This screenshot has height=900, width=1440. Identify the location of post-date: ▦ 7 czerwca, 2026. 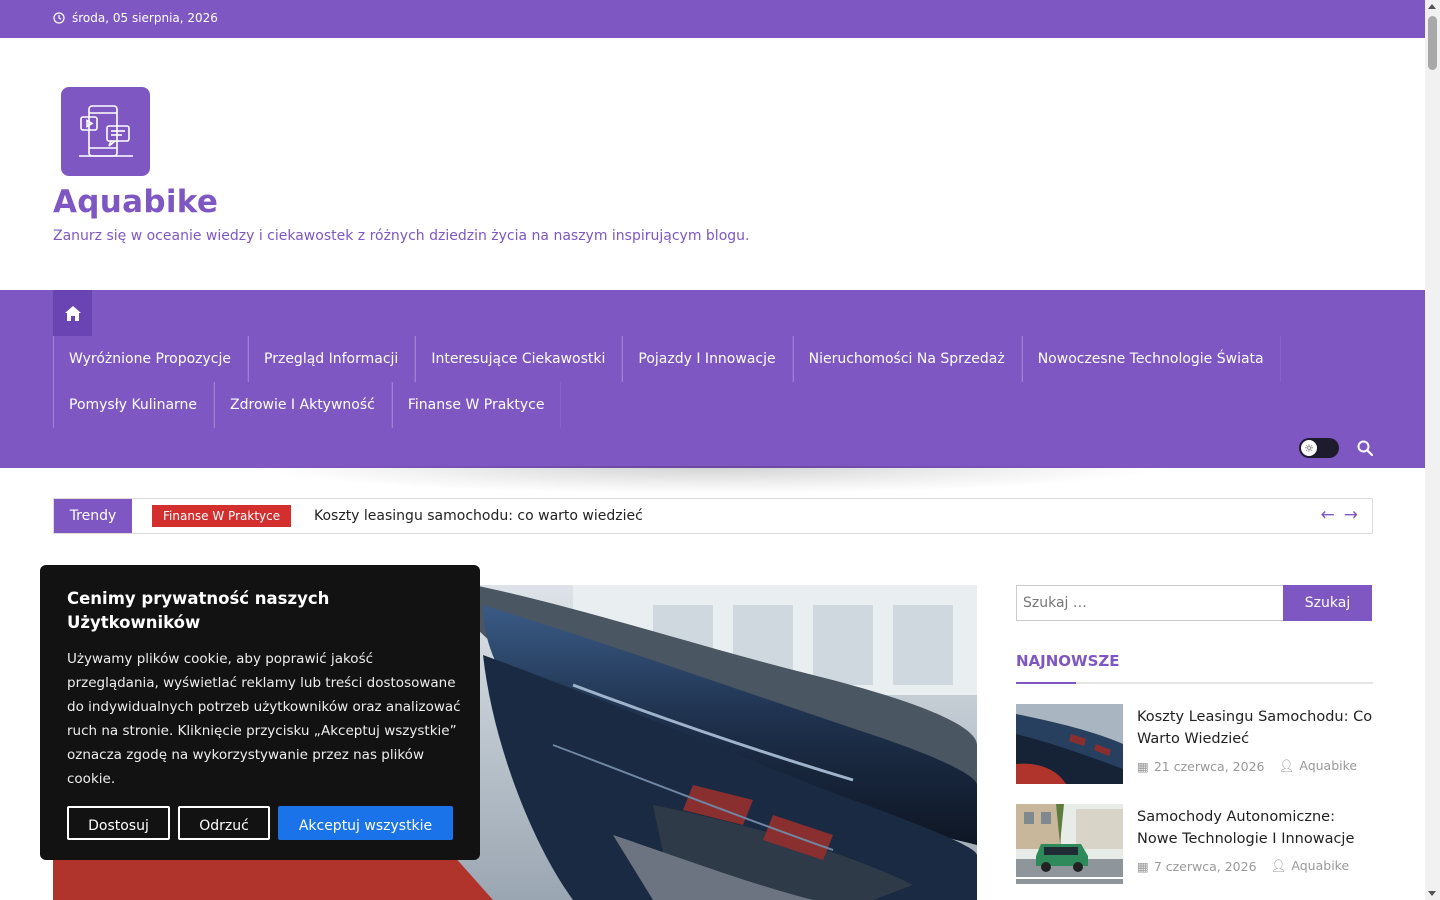
(1197, 866).